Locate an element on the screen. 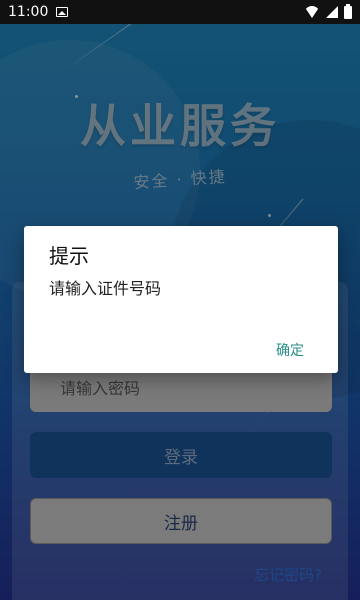 This screenshot has height=612, width=360. dialog-confirm-button: 确定 is located at coordinates (290, 350).